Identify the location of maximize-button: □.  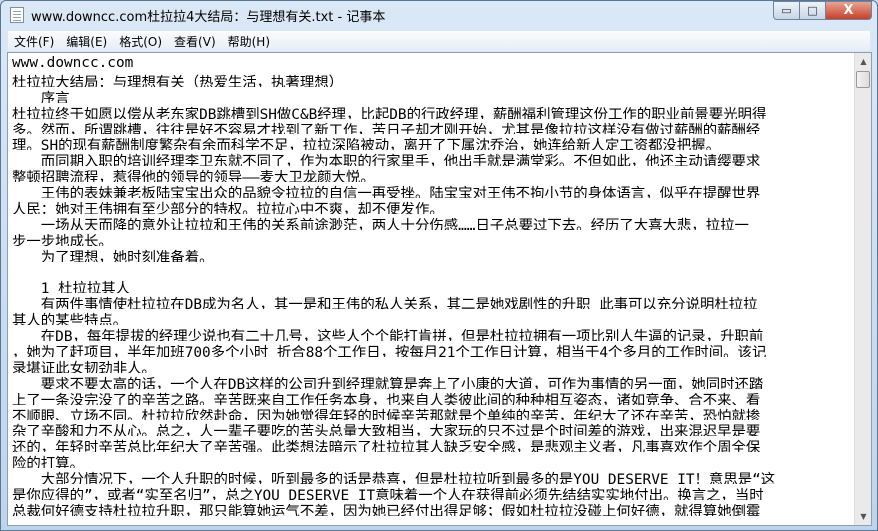
(813, 10).